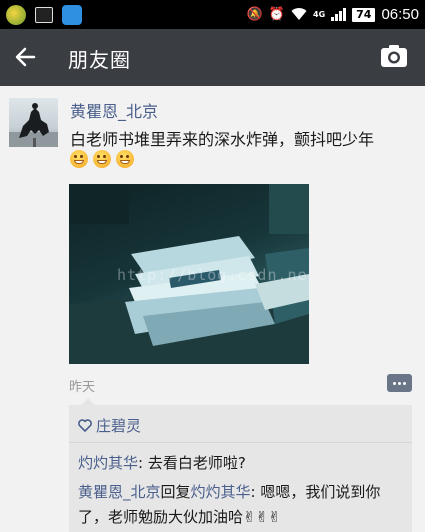 This screenshot has width=425, height=532. Describe the element at coordinates (400, 14) in the screenshot. I see `clock: 06:50` at that location.